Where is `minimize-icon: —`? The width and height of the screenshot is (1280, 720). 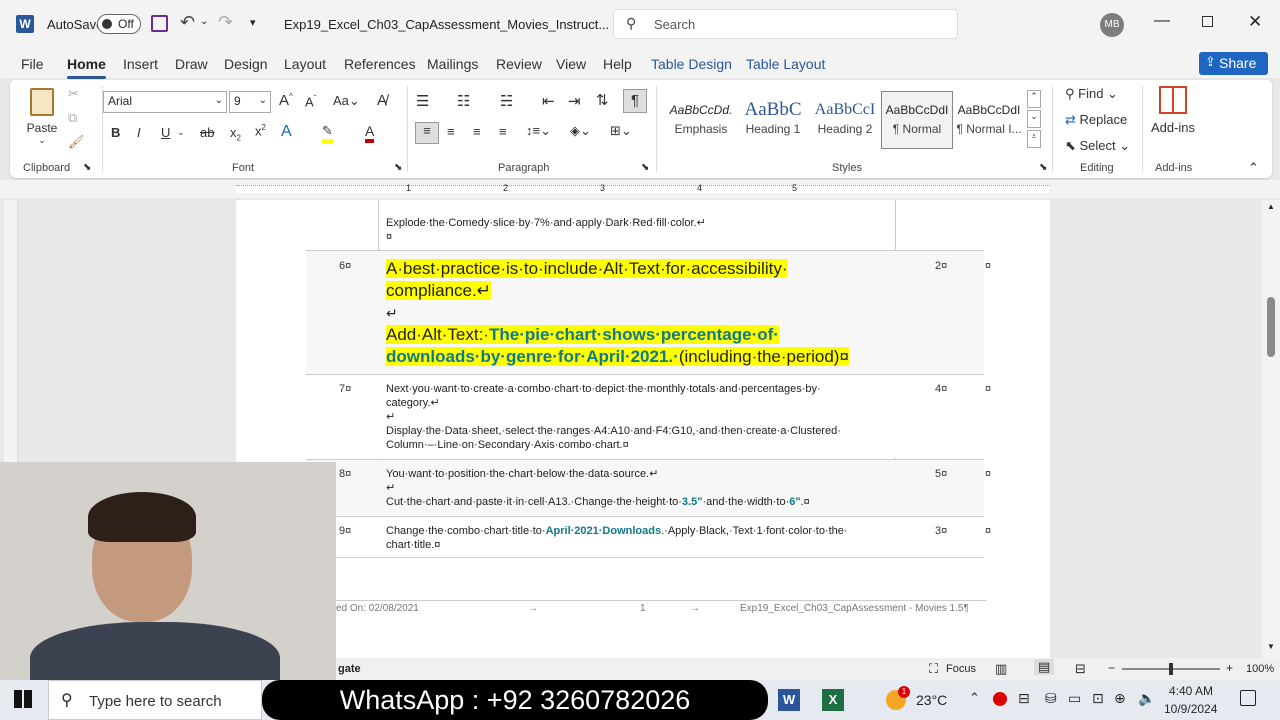
minimize-icon: — is located at coordinates (1162, 21).